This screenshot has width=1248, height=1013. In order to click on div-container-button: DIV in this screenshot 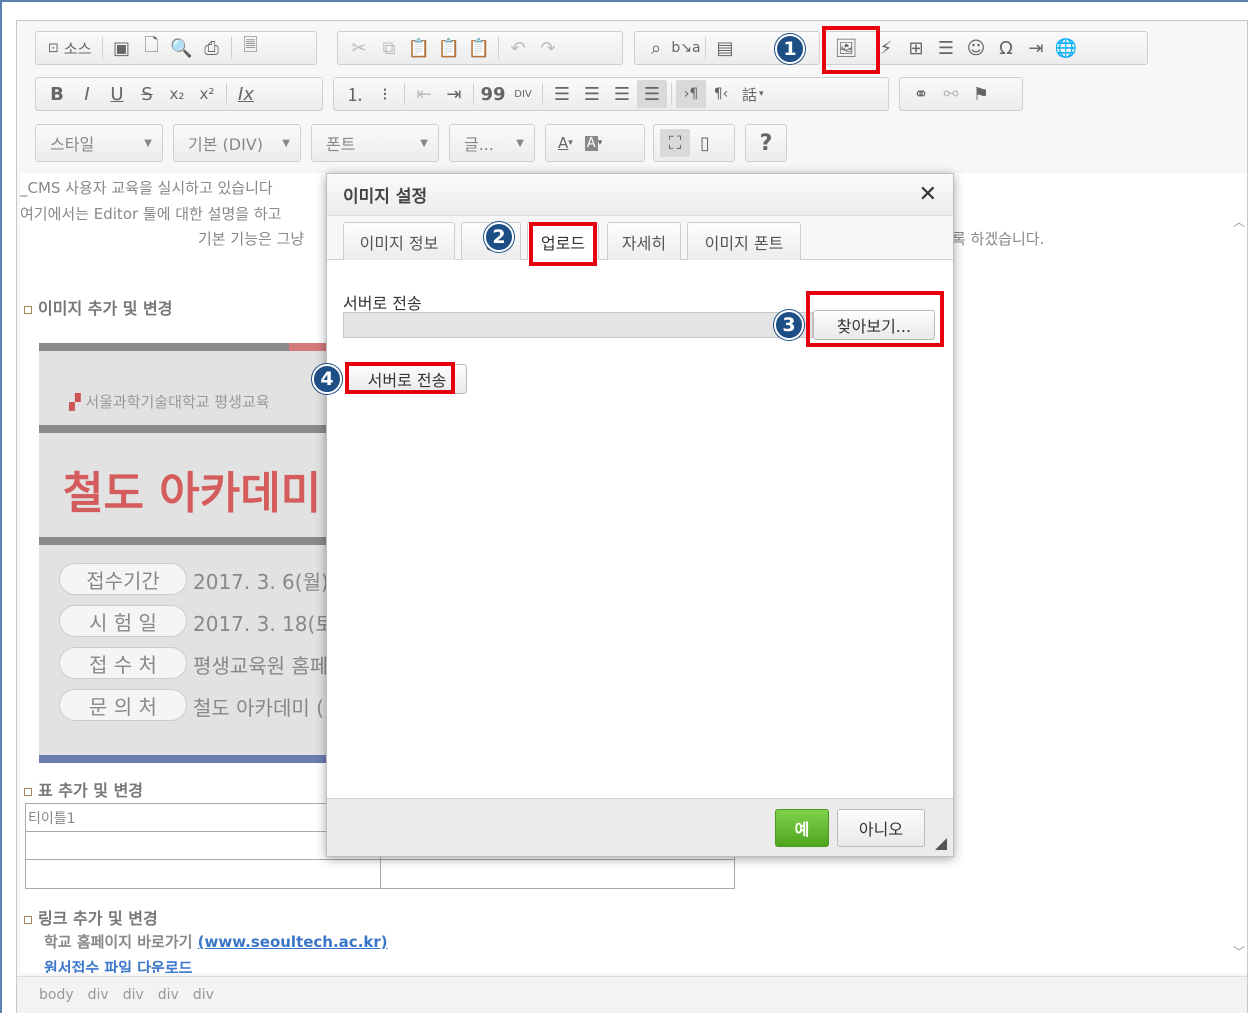, I will do `click(523, 94)`.